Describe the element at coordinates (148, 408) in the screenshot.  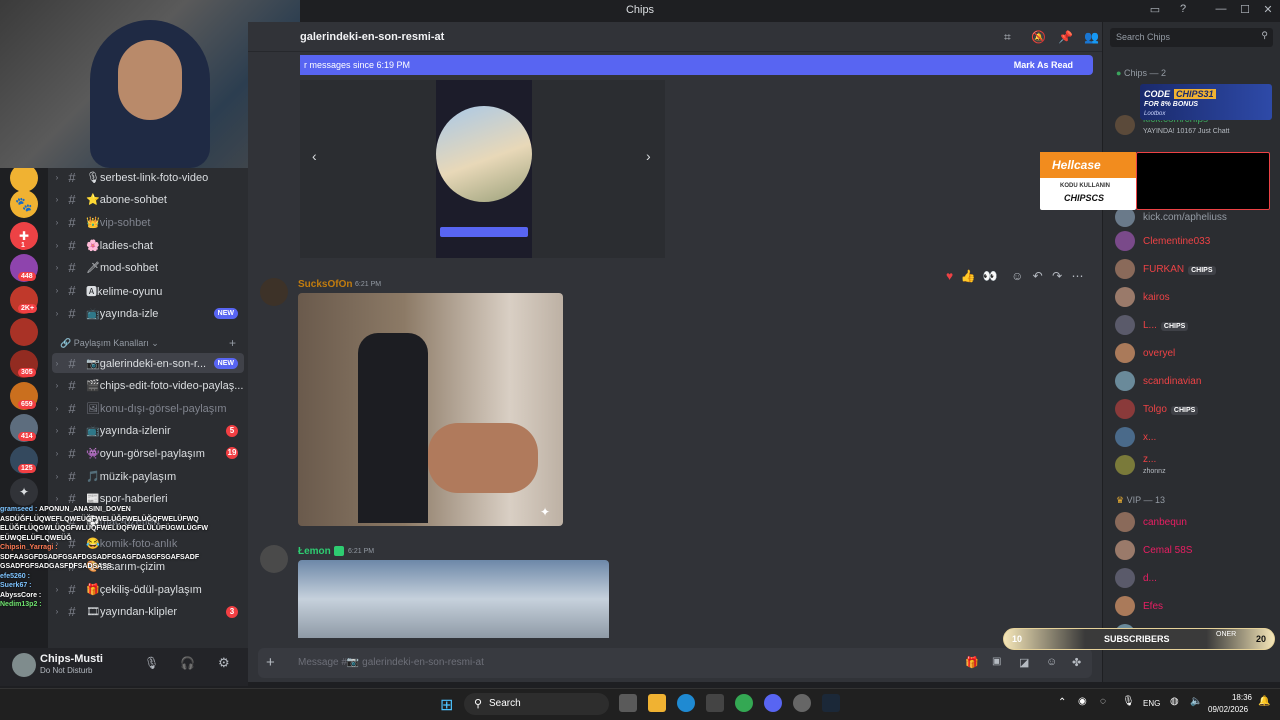
I see `channel-item: › # 🖼konu-dışı-görsel-paylaşım` at that location.